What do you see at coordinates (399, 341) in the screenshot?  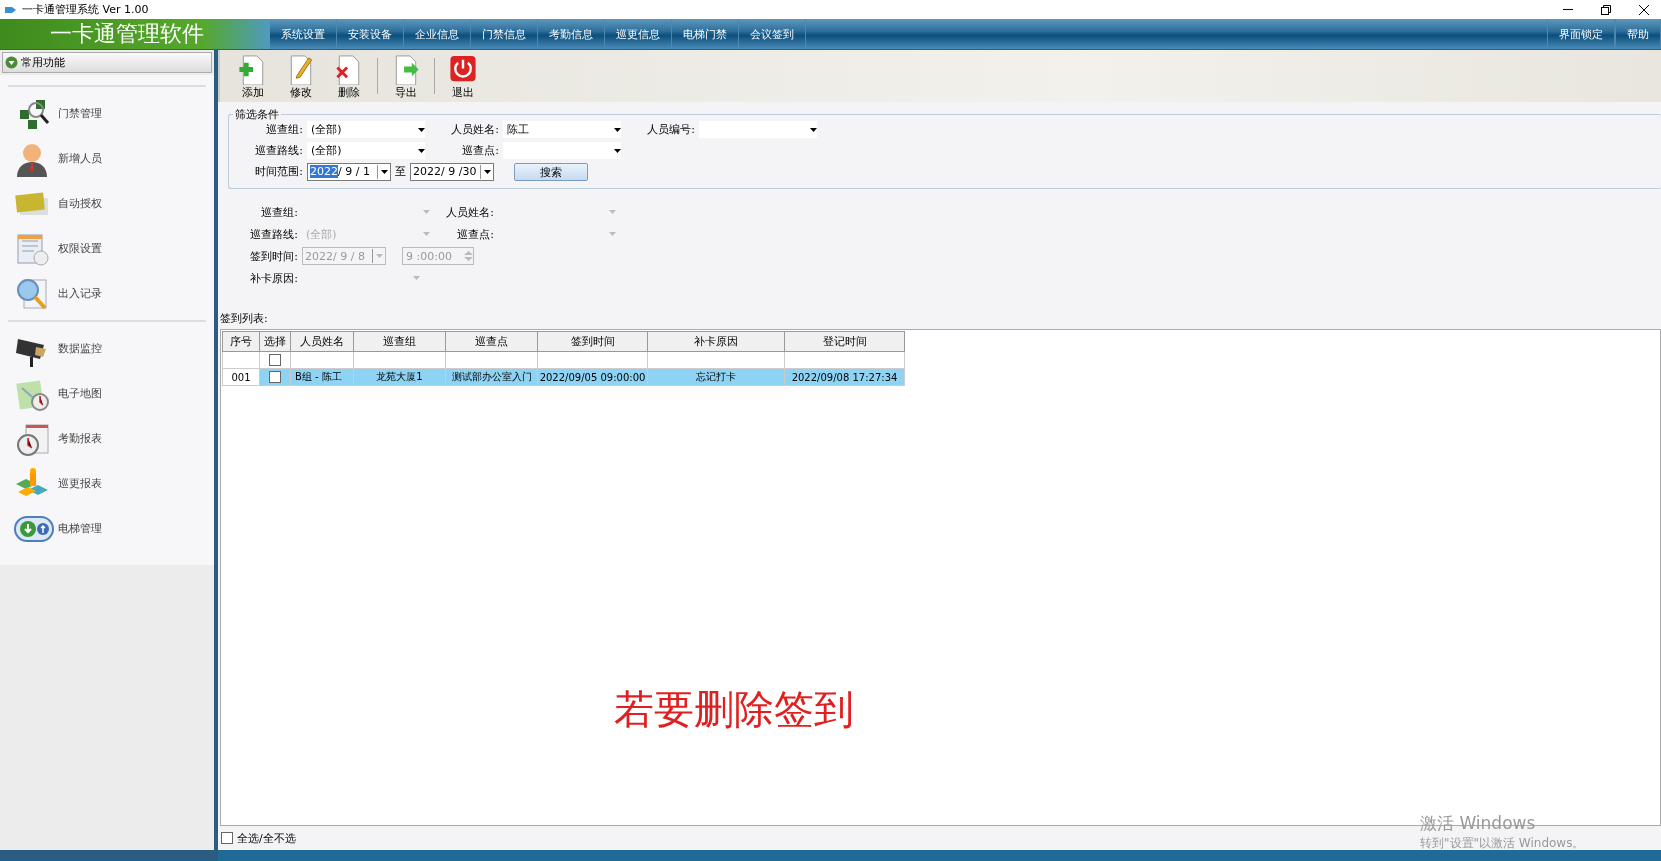 I see `column-header: 巡查组` at bounding box center [399, 341].